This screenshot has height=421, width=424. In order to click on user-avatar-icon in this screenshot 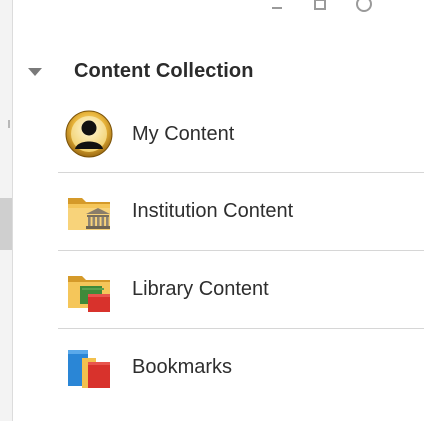, I will do `click(89, 134)`.